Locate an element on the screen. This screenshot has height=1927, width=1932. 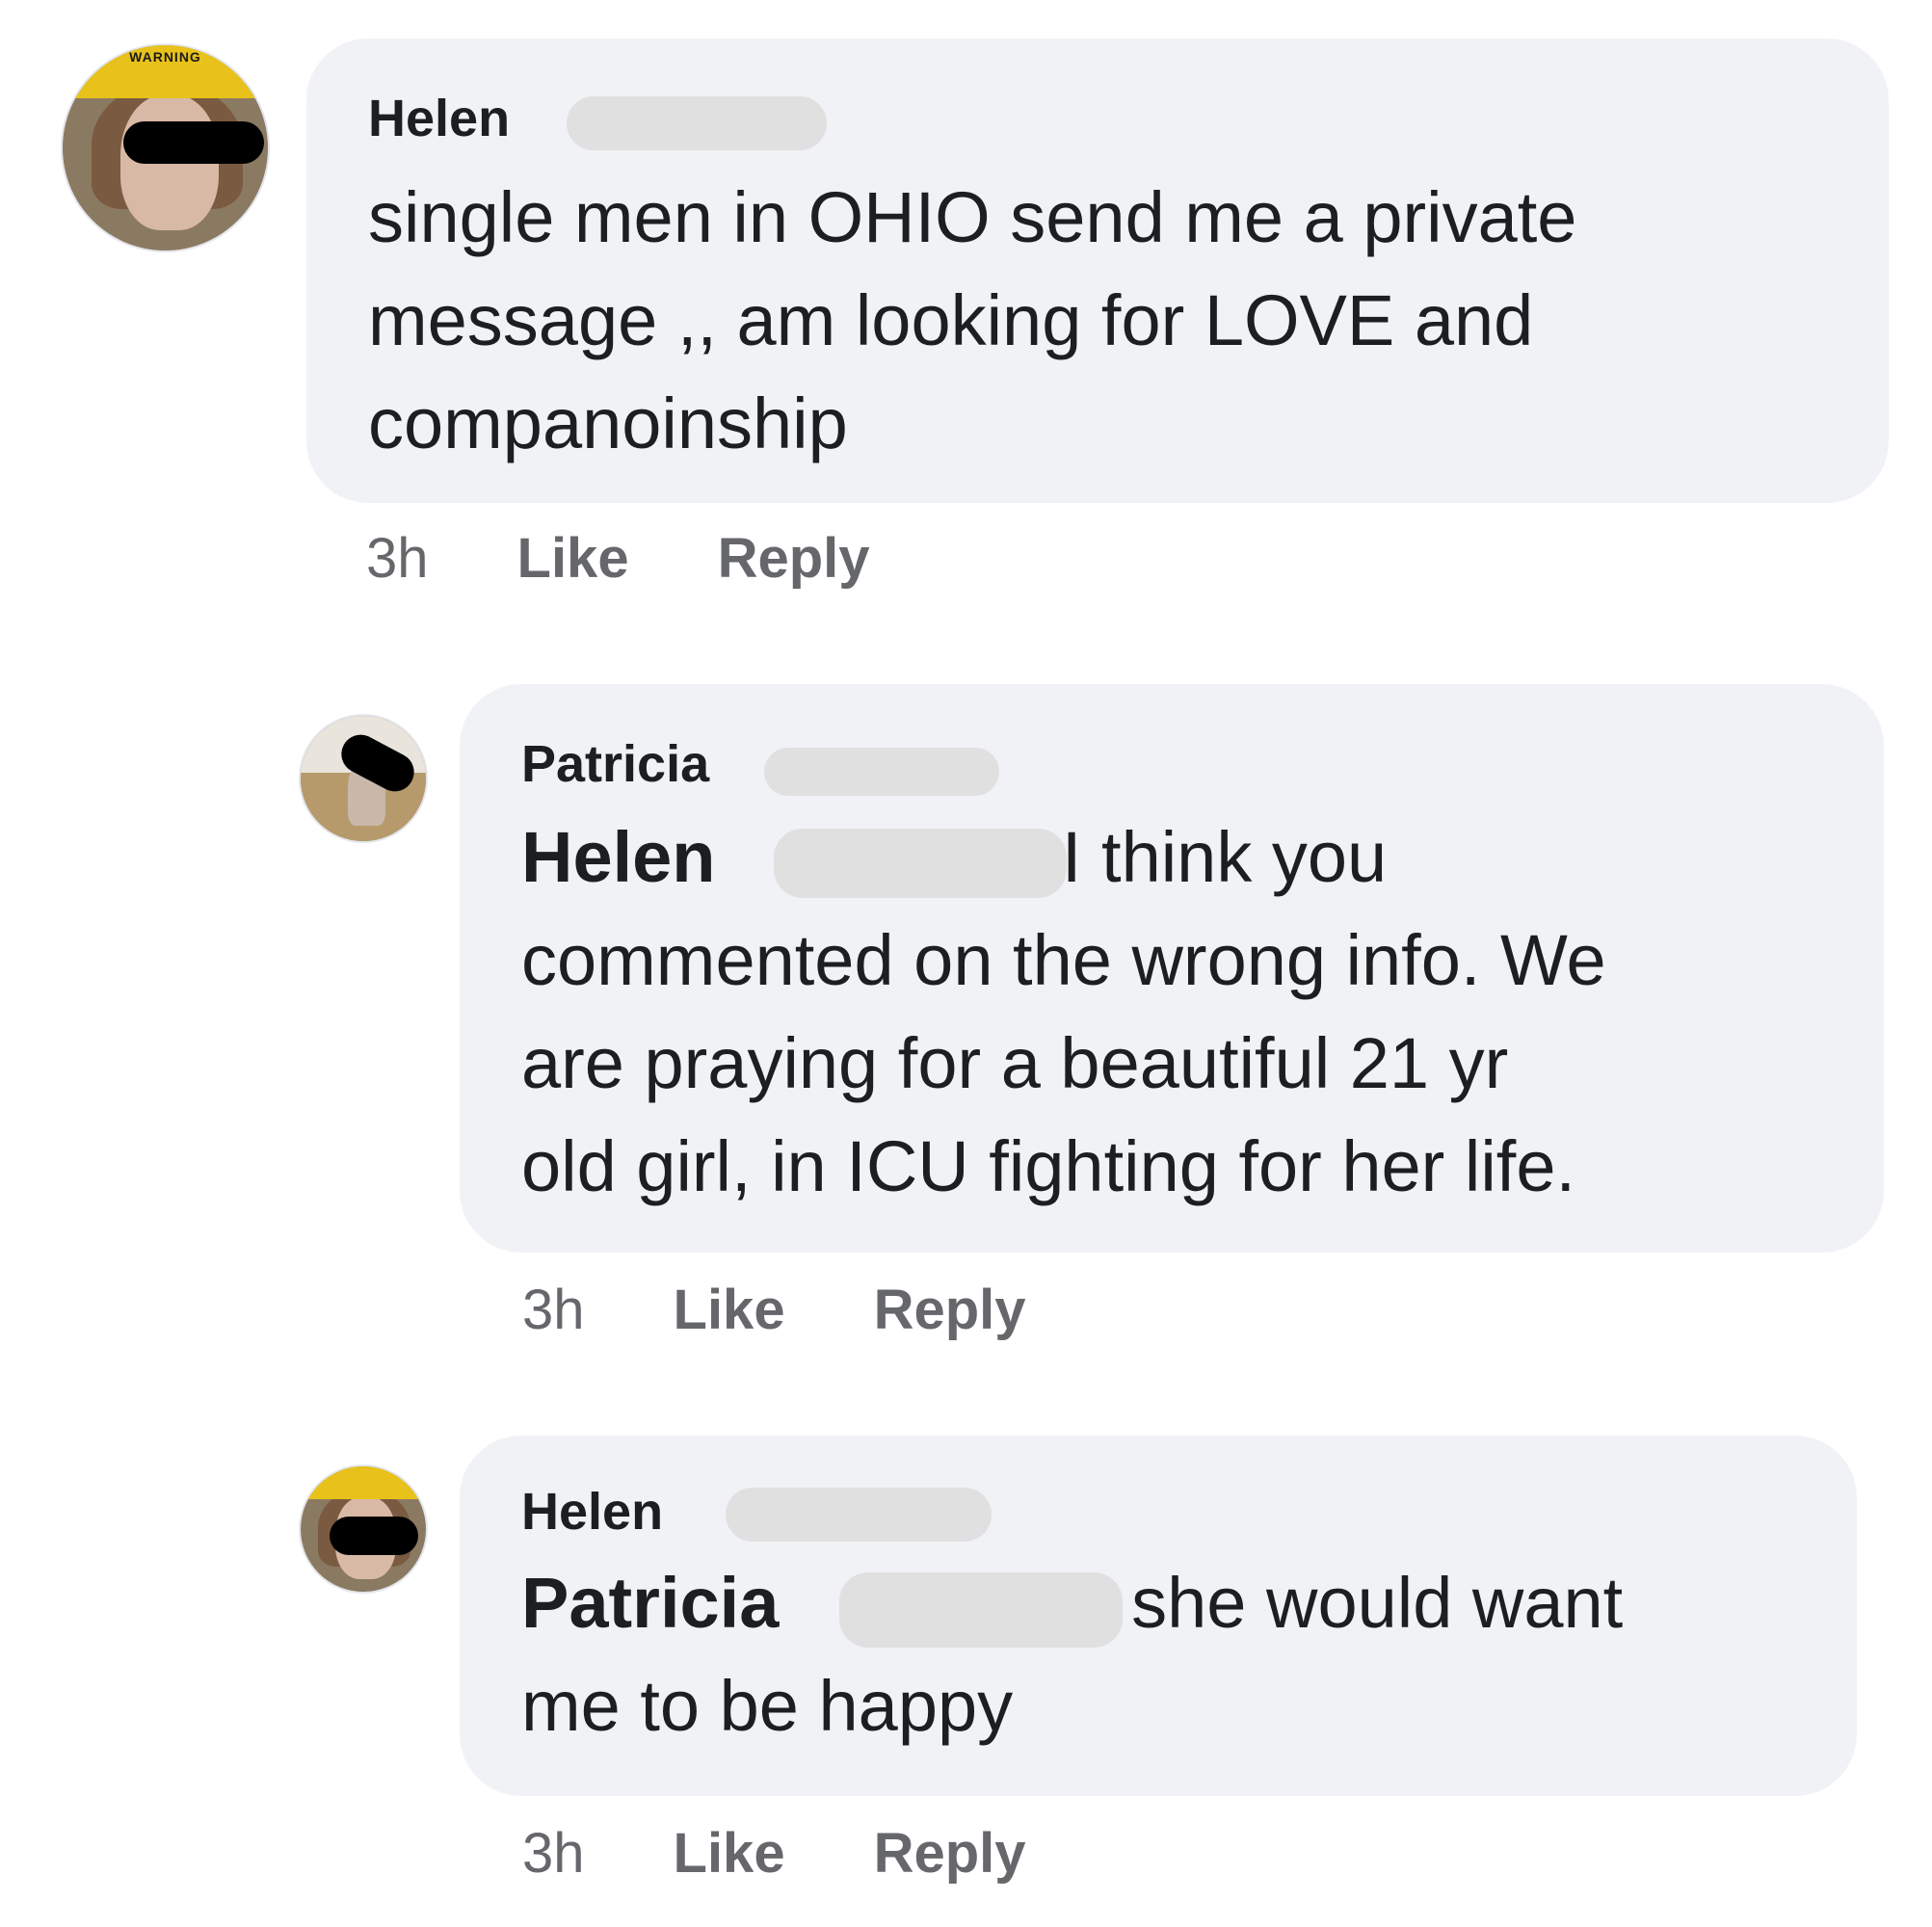
comment-text: I think you is located at coordinates (1215, 857).